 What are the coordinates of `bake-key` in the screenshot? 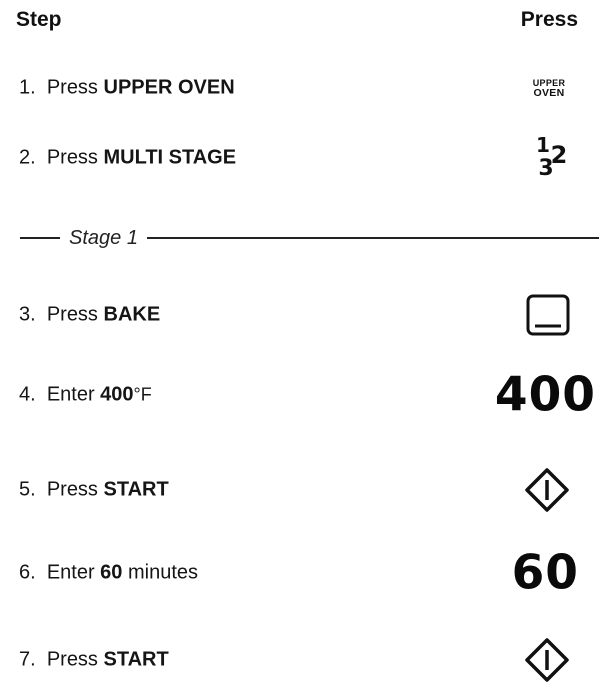 It's located at (548, 315).